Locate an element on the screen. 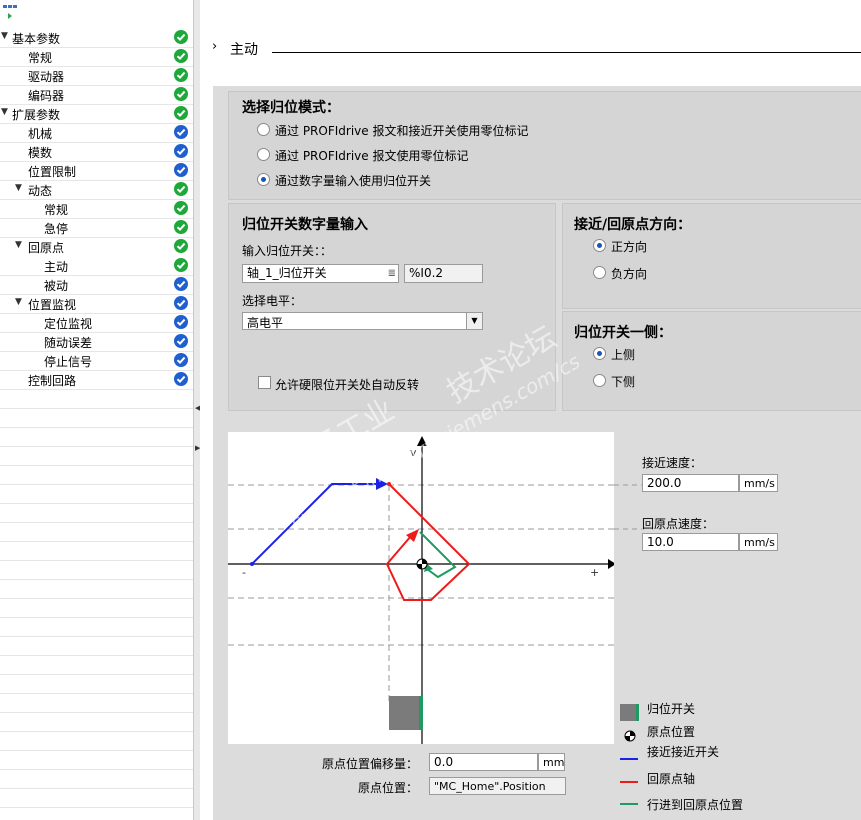  tree-item-label: 控制回路 is located at coordinates (52, 381).